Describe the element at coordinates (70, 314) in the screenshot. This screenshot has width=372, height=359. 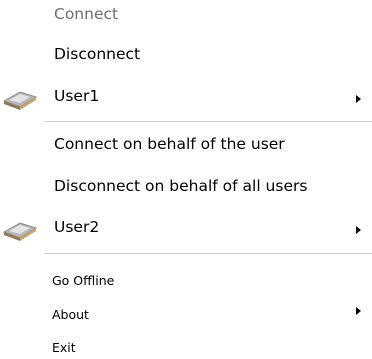
I see `menu-item-about-label: About` at that location.